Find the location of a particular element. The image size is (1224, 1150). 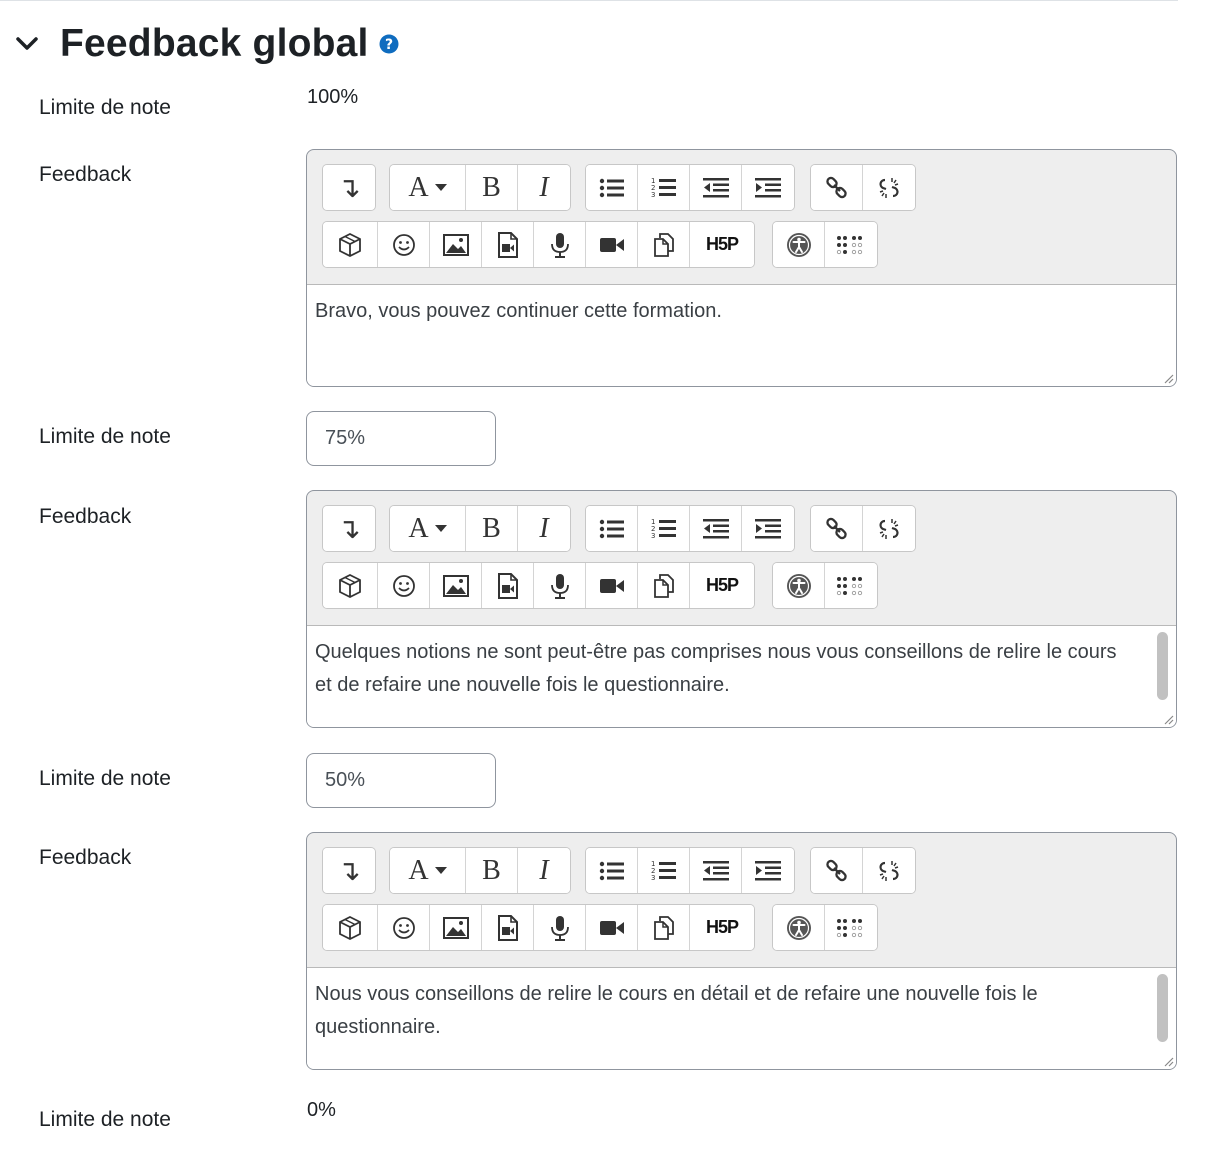

cube-icon is located at coordinates (350, 585).